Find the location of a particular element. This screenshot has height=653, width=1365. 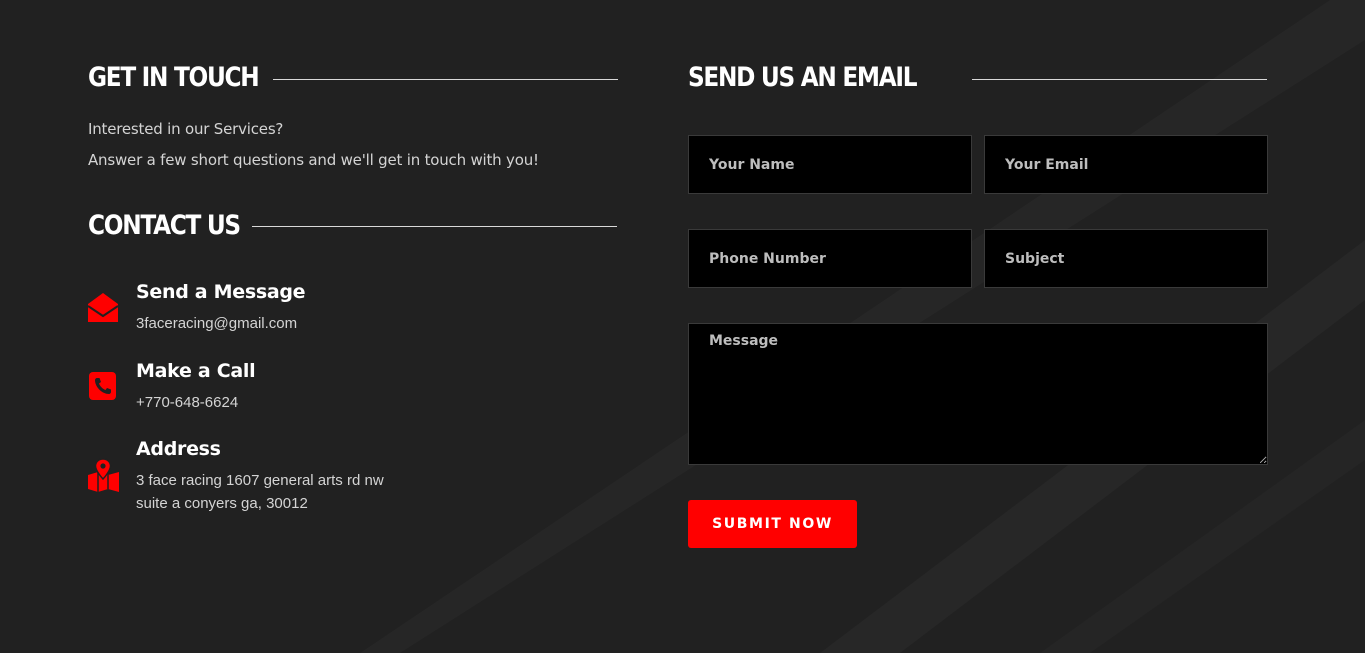

name-input is located at coordinates (830, 164).